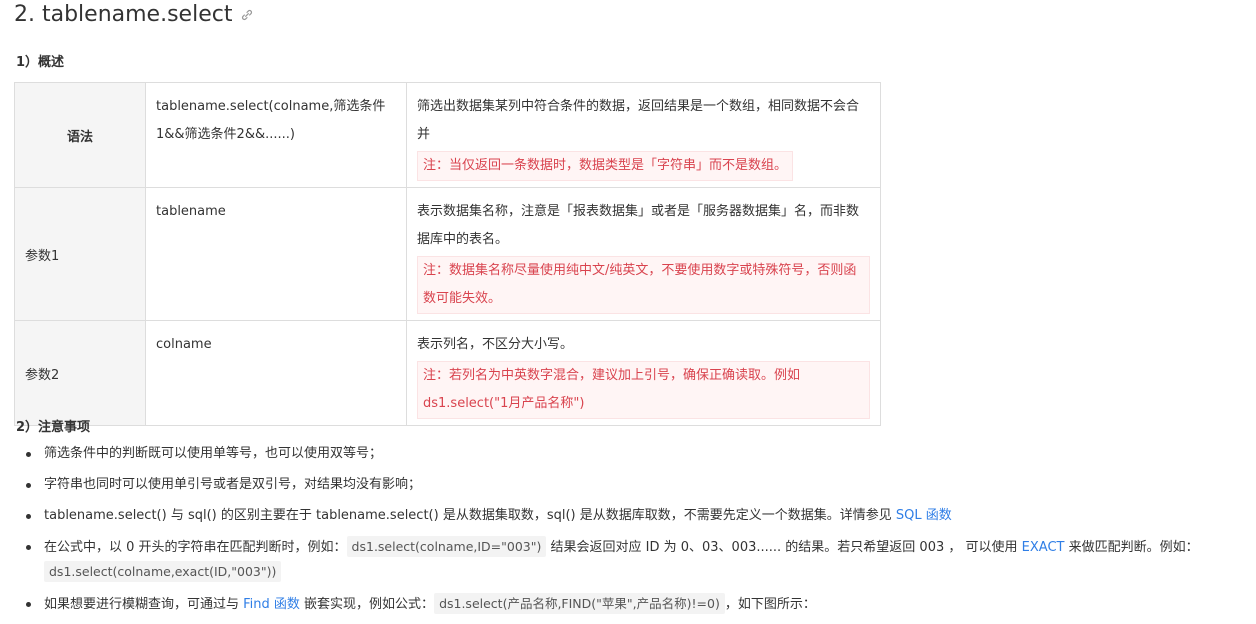 This screenshot has width=1256, height=624. Describe the element at coordinates (247, 15) in the screenshot. I see `link-icon` at that location.